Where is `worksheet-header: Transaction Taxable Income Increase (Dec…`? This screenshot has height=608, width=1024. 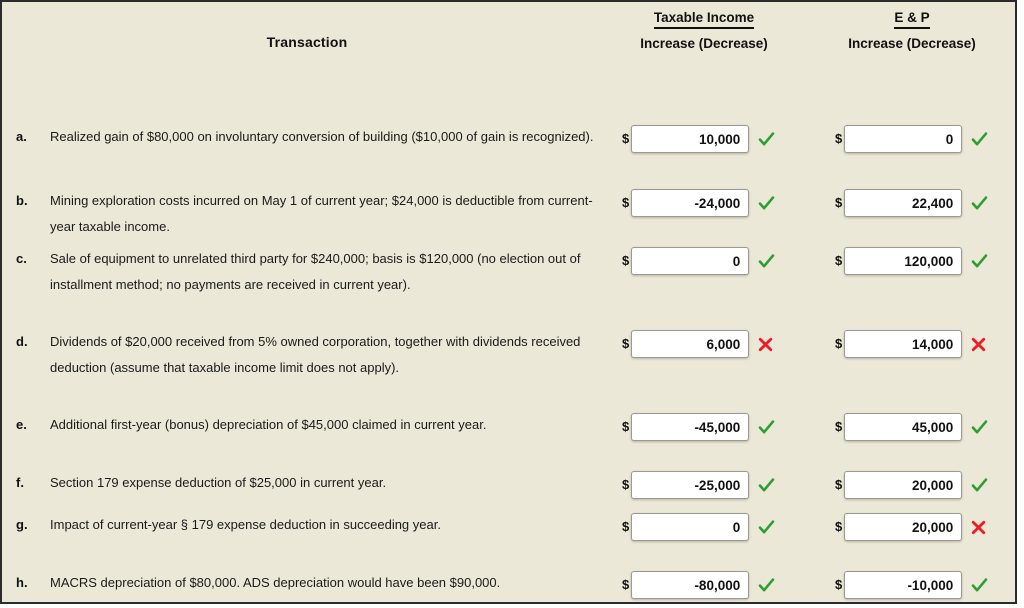
worksheet-header: Transaction Taxable Income Increase (Dec… is located at coordinates (508, 31).